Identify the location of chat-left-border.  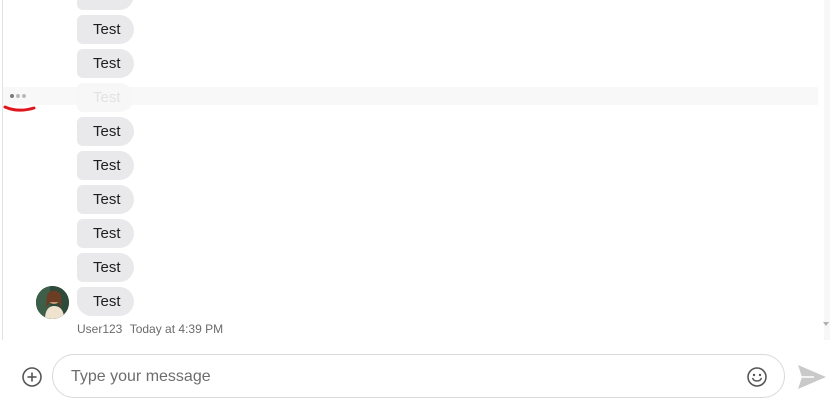
(2, 170).